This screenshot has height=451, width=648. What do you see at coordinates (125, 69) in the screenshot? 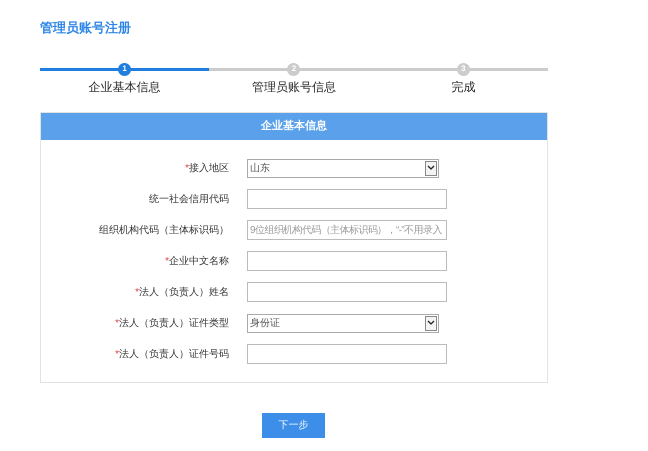
I see `step-number: 1` at bounding box center [125, 69].